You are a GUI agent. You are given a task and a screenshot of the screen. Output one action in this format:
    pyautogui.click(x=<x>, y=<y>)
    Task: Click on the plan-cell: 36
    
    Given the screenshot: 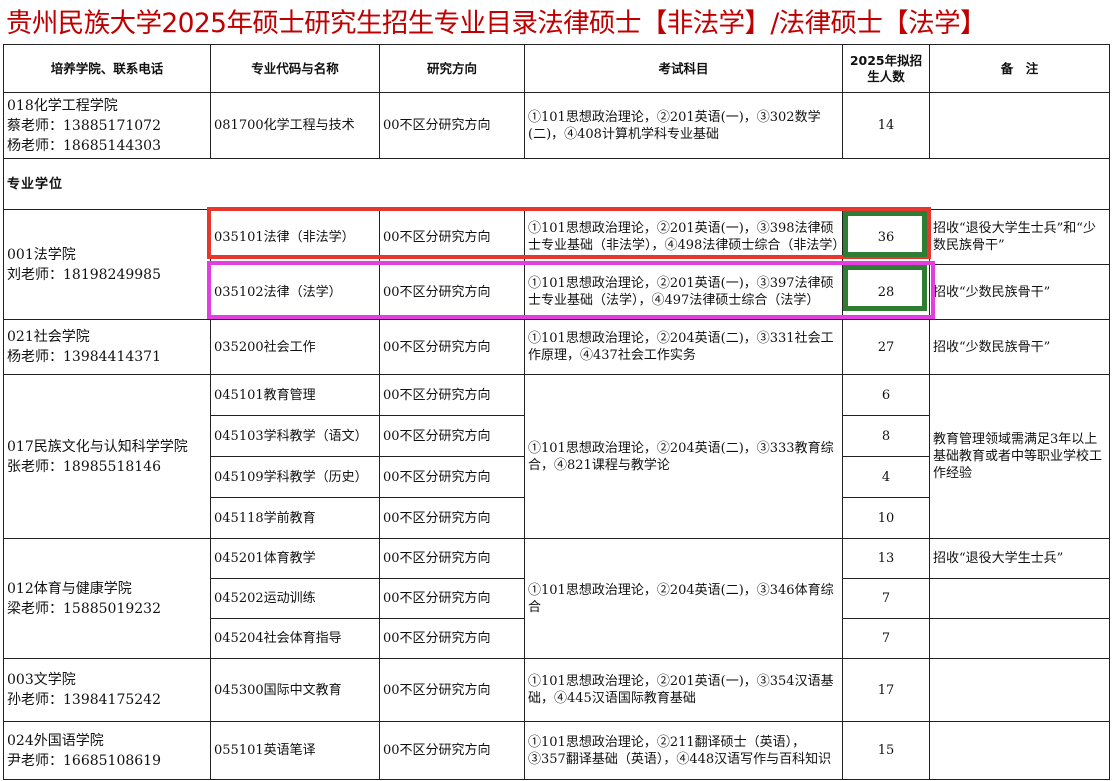 What is the action you would take?
    pyautogui.click(x=886, y=237)
    